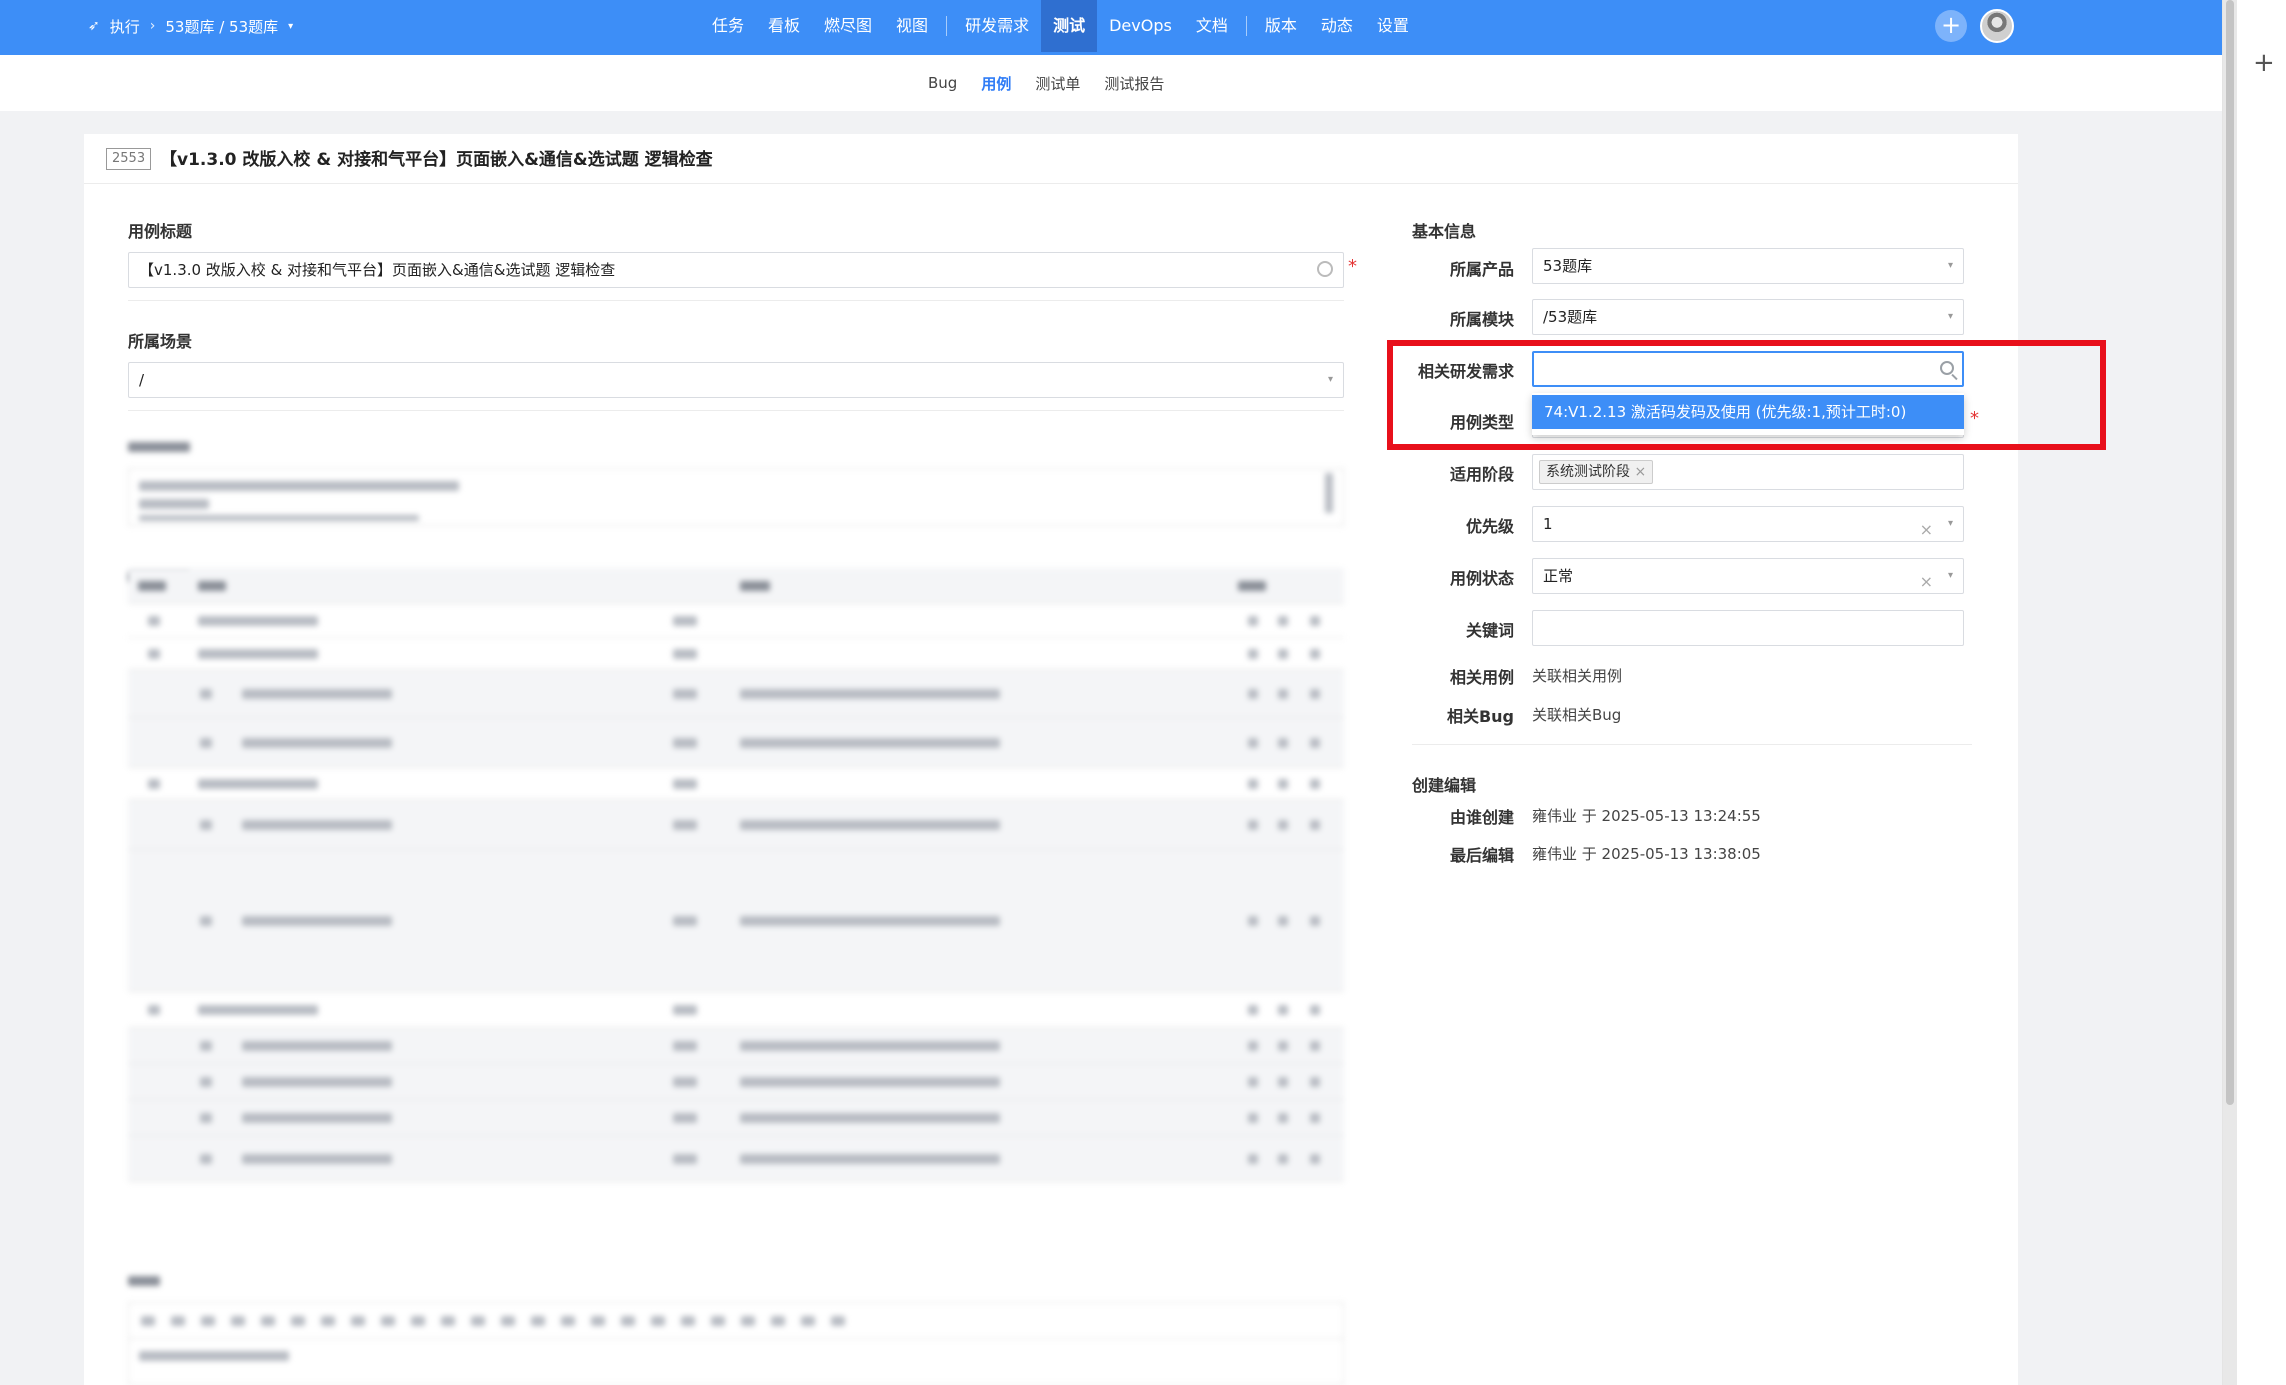 This screenshot has height=1385, width=2286. Describe the element at coordinates (1481, 474) in the screenshot. I see `stage-label: 适用阶段` at that location.